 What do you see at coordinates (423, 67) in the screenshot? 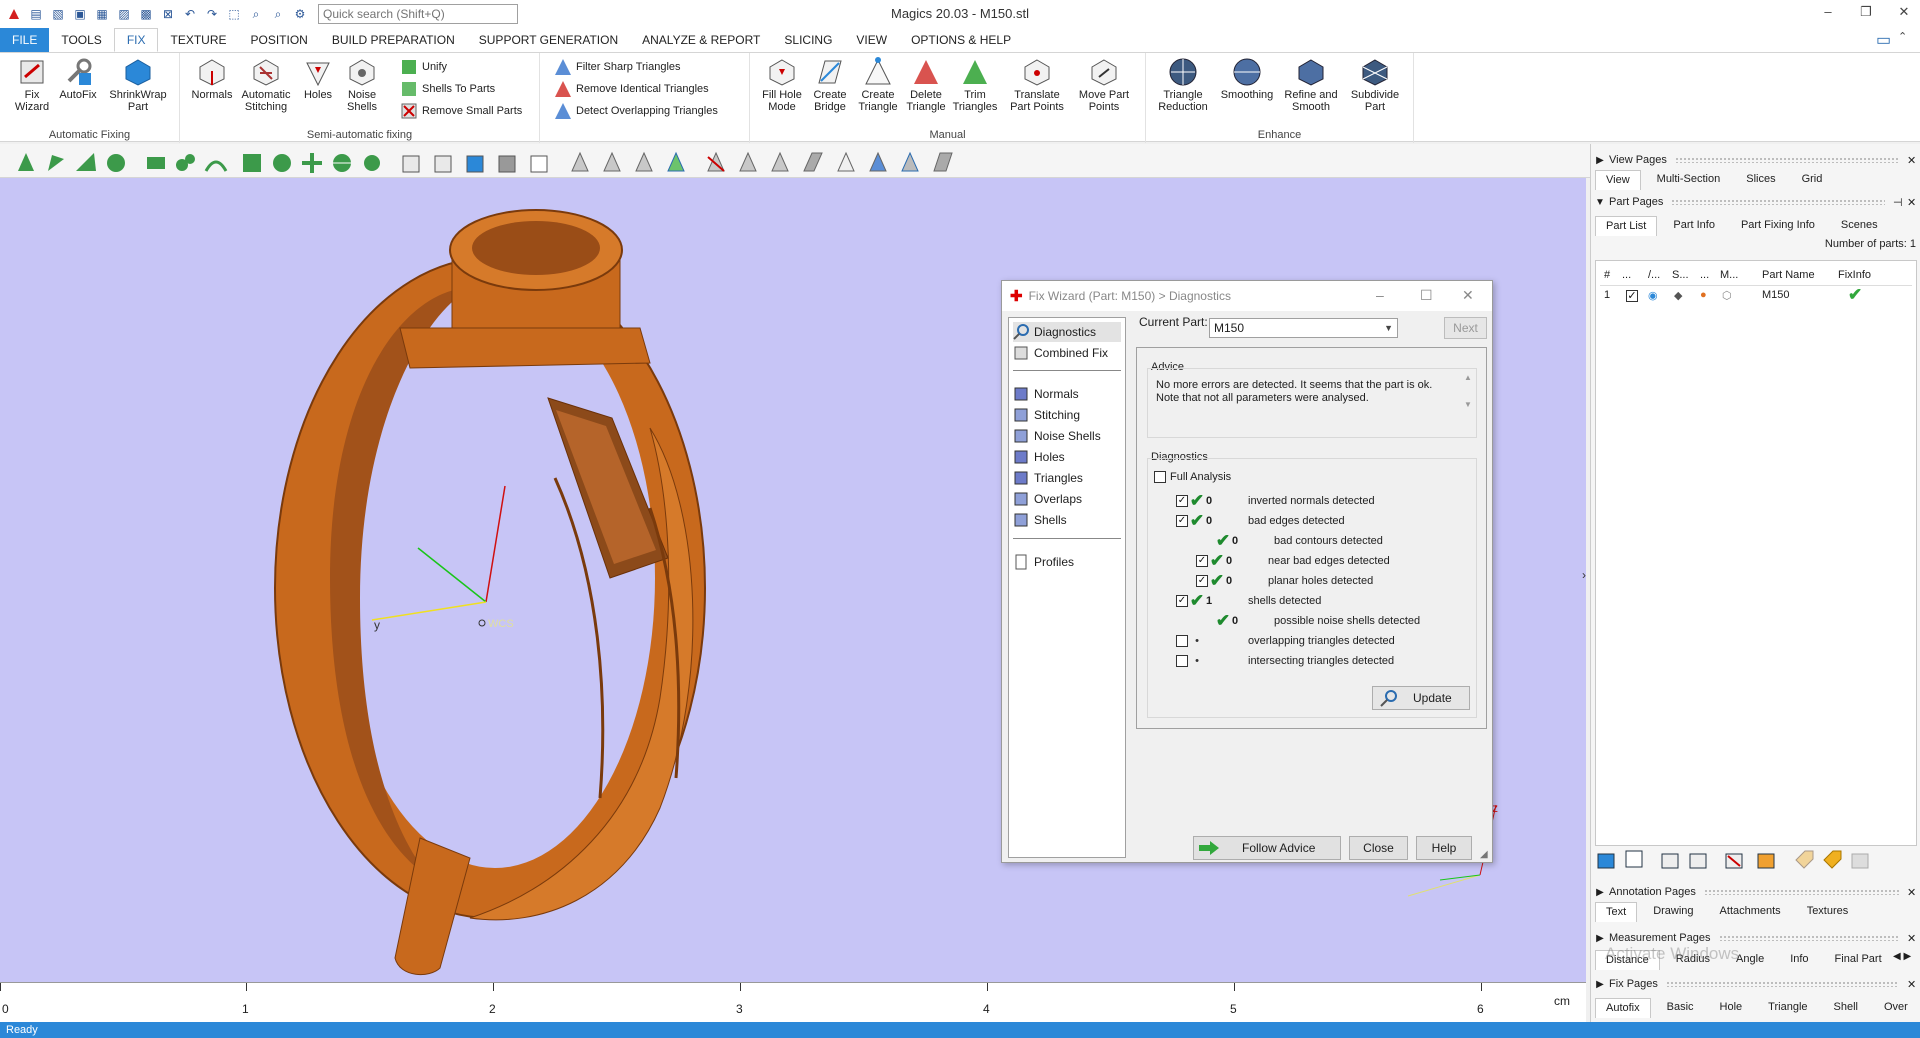
I see `unify-button: Unify` at bounding box center [423, 67].